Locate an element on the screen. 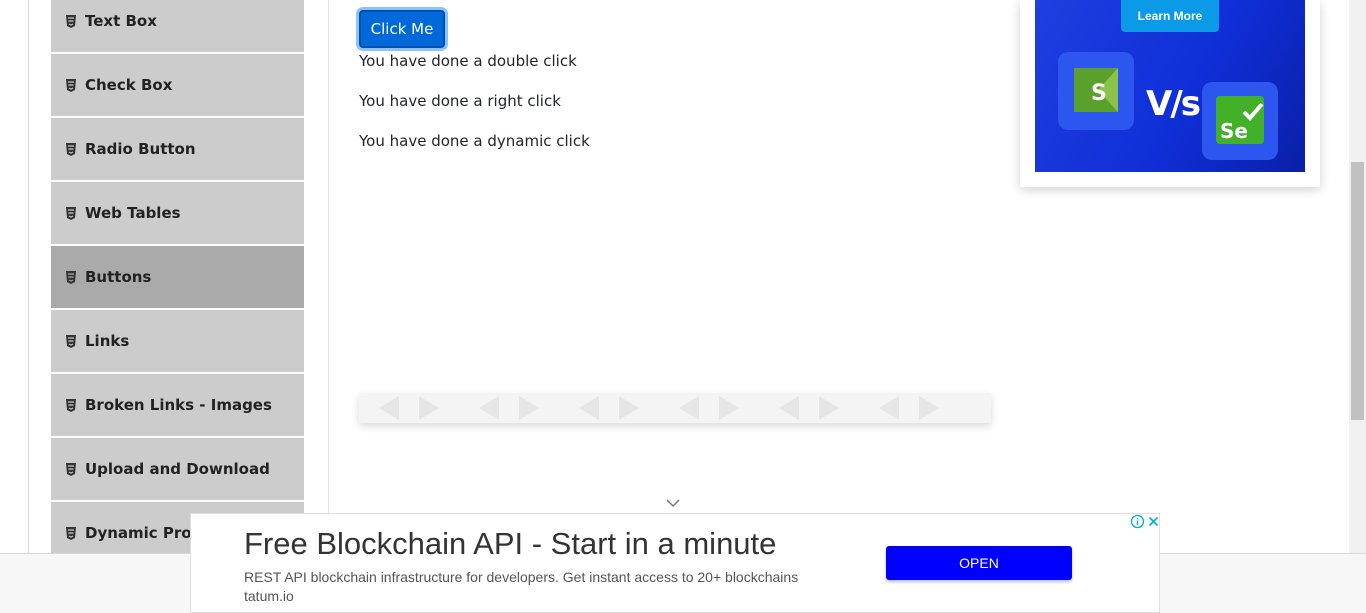 This screenshot has width=1366, height=613. sidebar-item-broken-links: Broken Links - Images is located at coordinates (177, 406).